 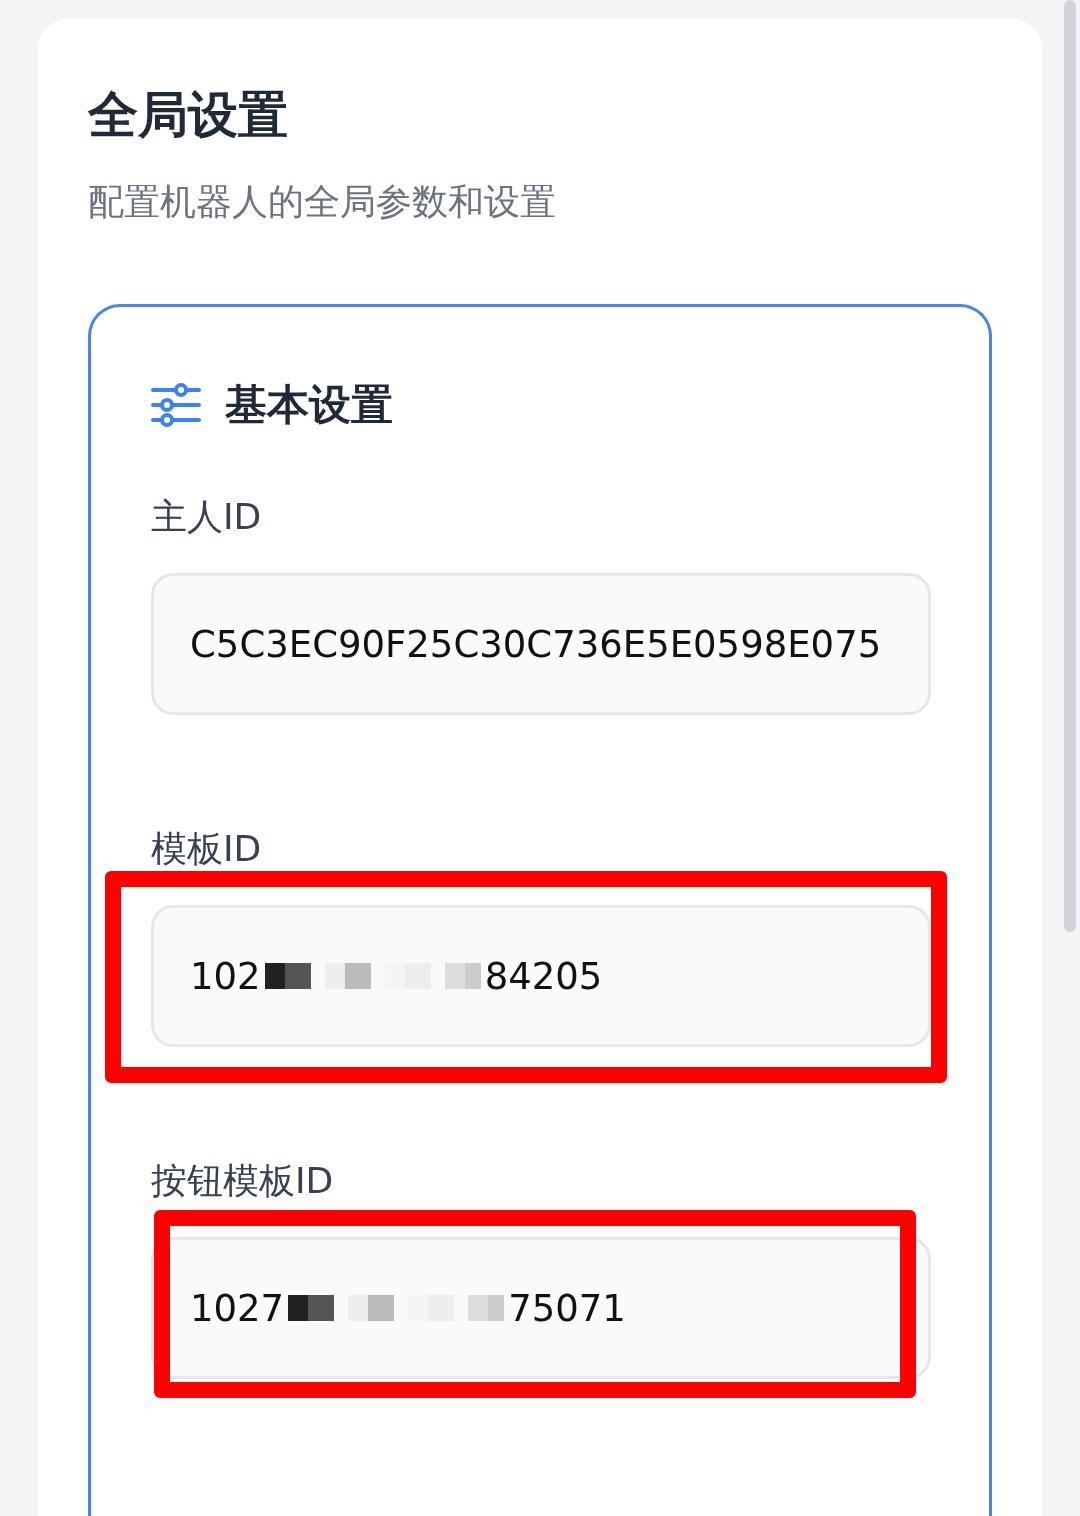 I want to click on input-field: C5C3EC90F25C30C736E5E0598E075, so click(x=541, y=644).